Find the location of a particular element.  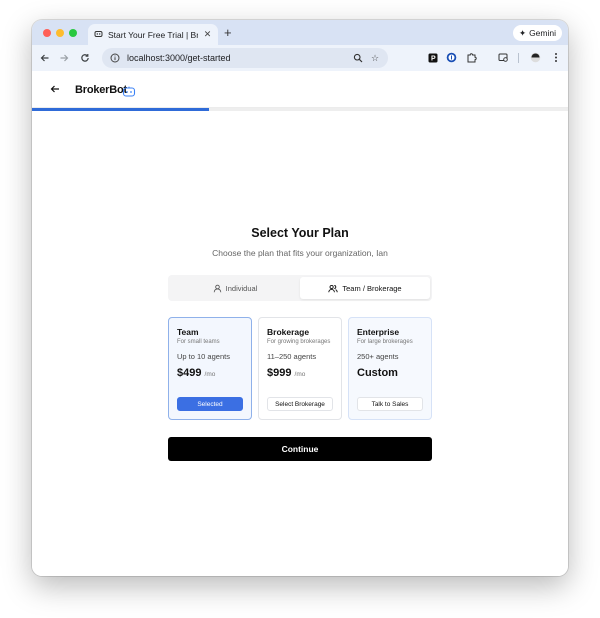

gemini-label: Gemini is located at coordinates (542, 33).